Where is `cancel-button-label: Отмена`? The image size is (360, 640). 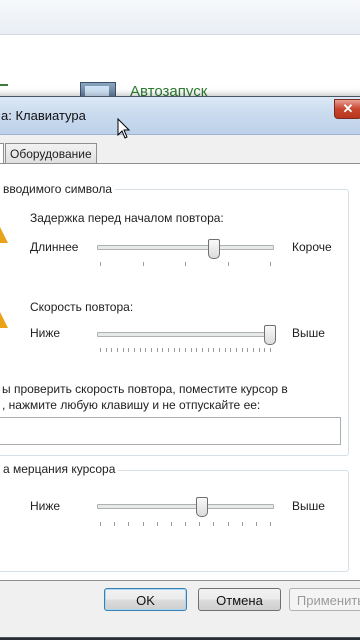
cancel-button-label: Отмена is located at coordinates (239, 600).